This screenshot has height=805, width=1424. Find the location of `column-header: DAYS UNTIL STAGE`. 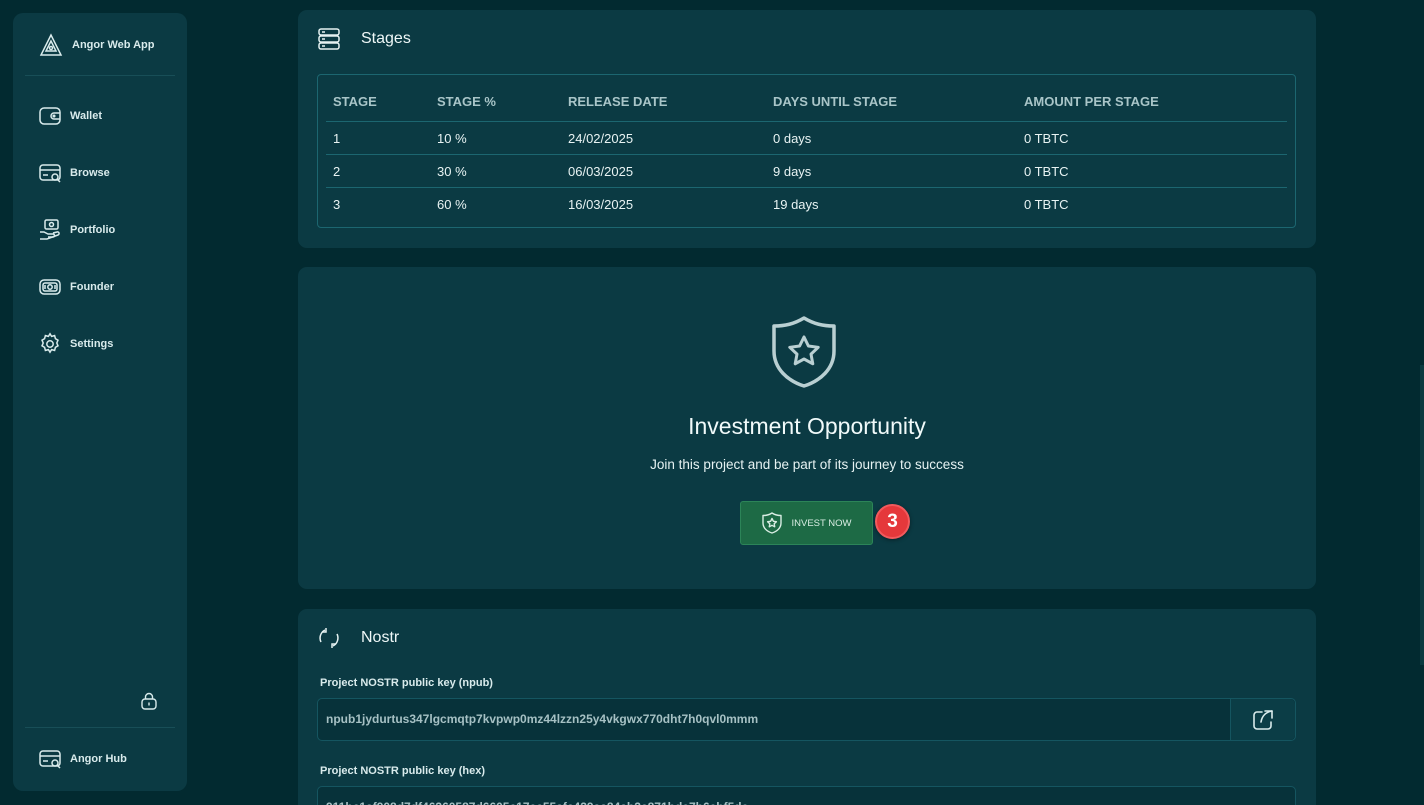

column-header: DAYS UNTIL STAGE is located at coordinates (835, 101).